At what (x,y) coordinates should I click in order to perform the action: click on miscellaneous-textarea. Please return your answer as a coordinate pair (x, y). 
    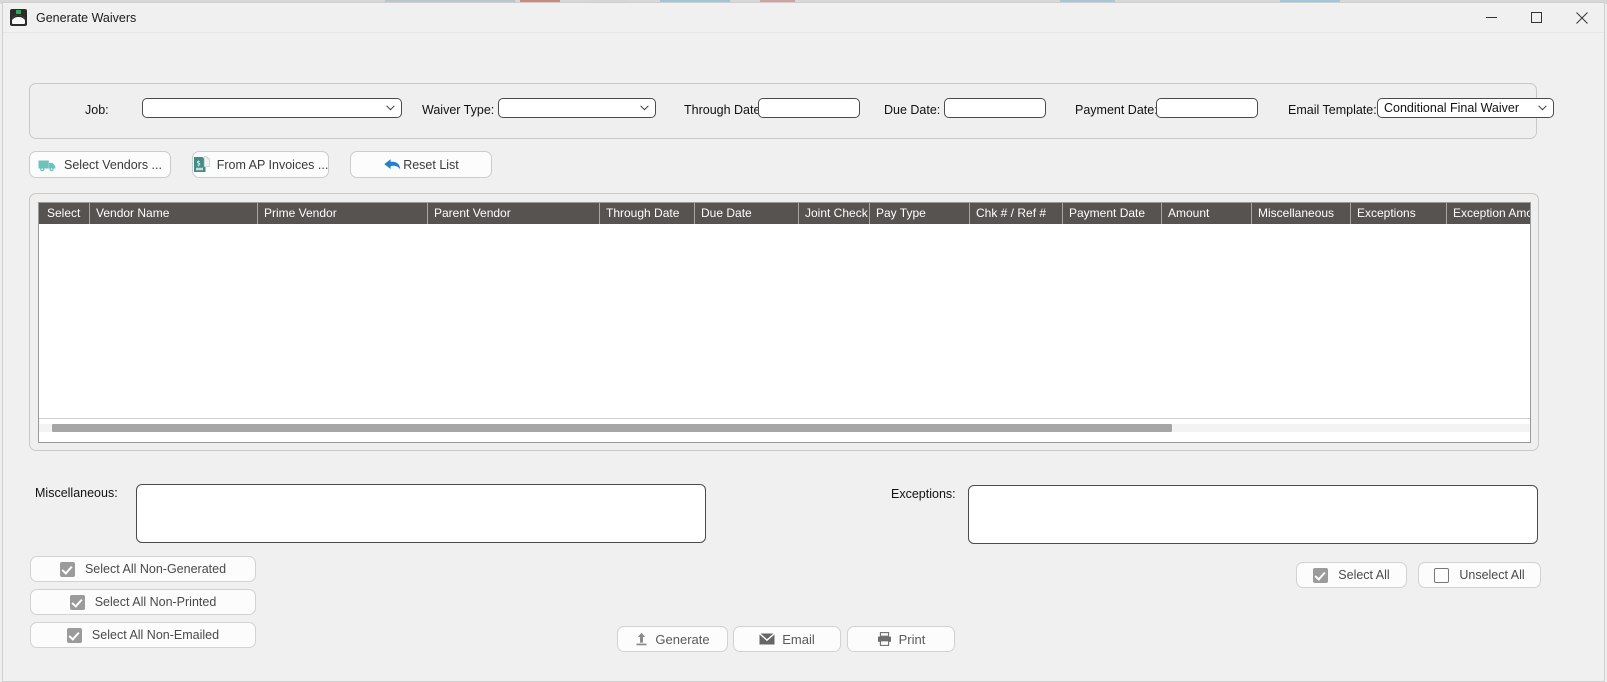
    Looking at the image, I should click on (421, 513).